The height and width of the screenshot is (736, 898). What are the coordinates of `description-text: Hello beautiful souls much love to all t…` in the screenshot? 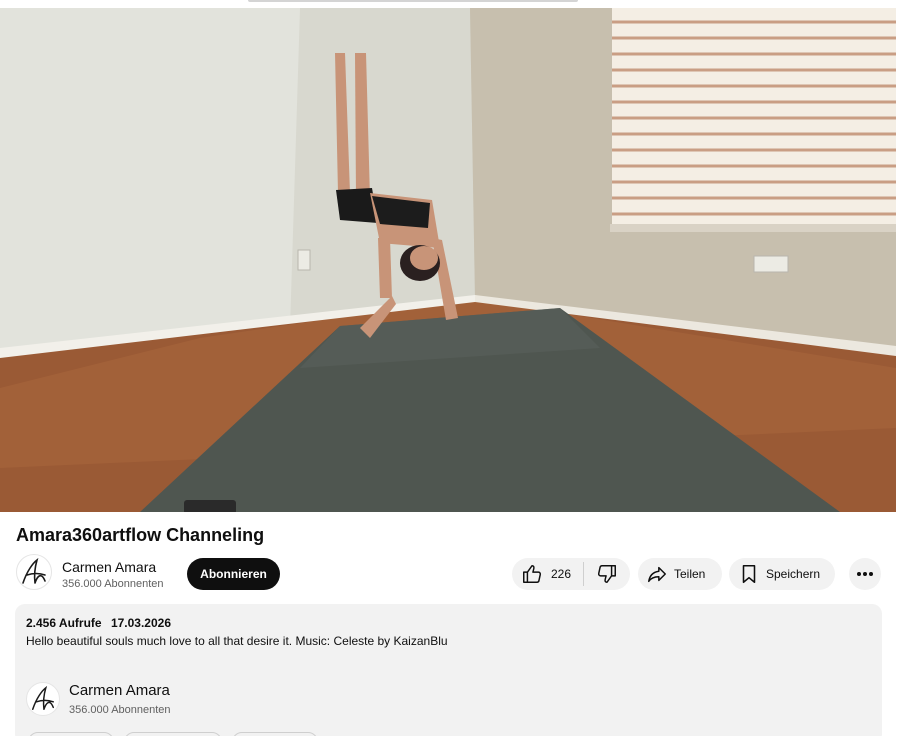 It's located at (237, 641).